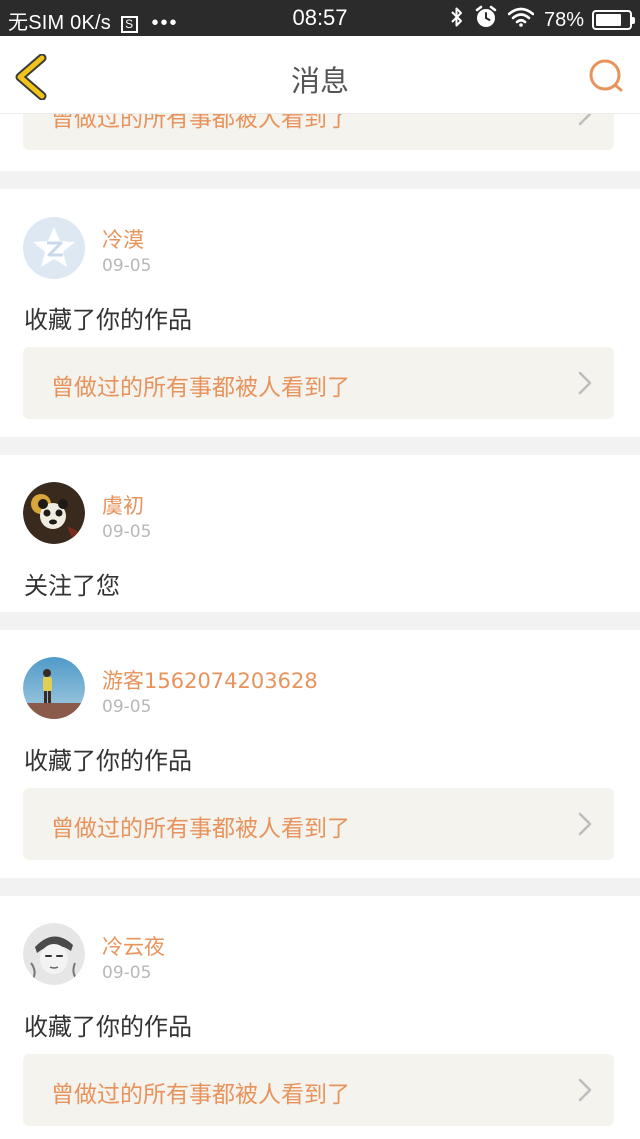 The image size is (640, 1139). What do you see at coordinates (457, 20) in the screenshot?
I see `bluetooth-icon` at bounding box center [457, 20].